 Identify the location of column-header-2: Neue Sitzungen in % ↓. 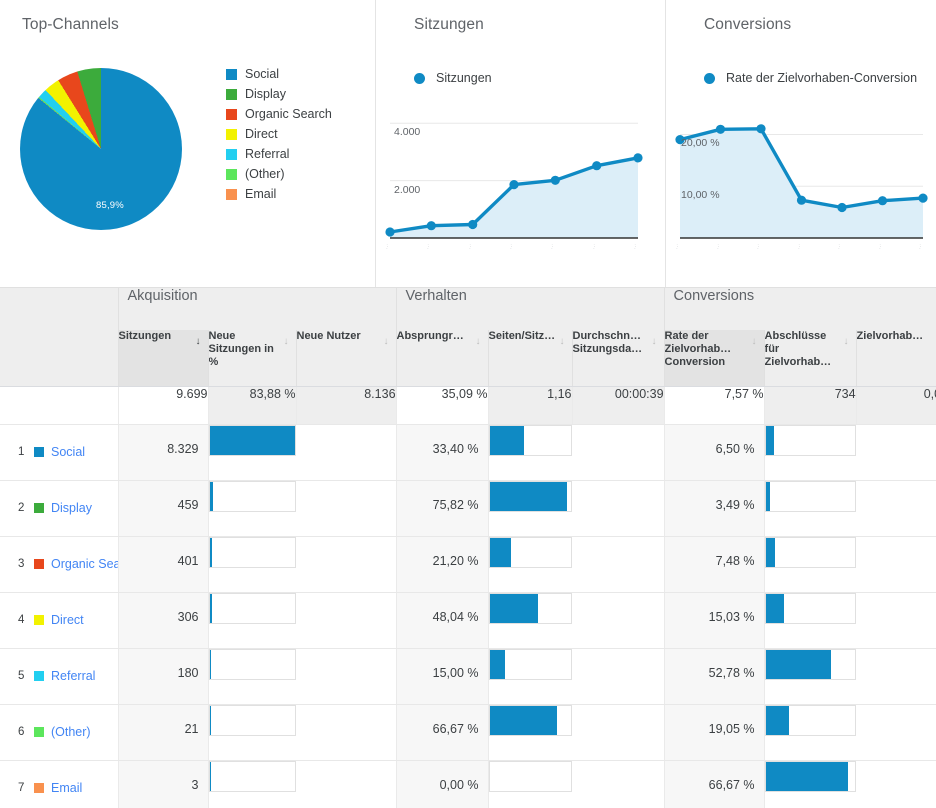
(251, 358).